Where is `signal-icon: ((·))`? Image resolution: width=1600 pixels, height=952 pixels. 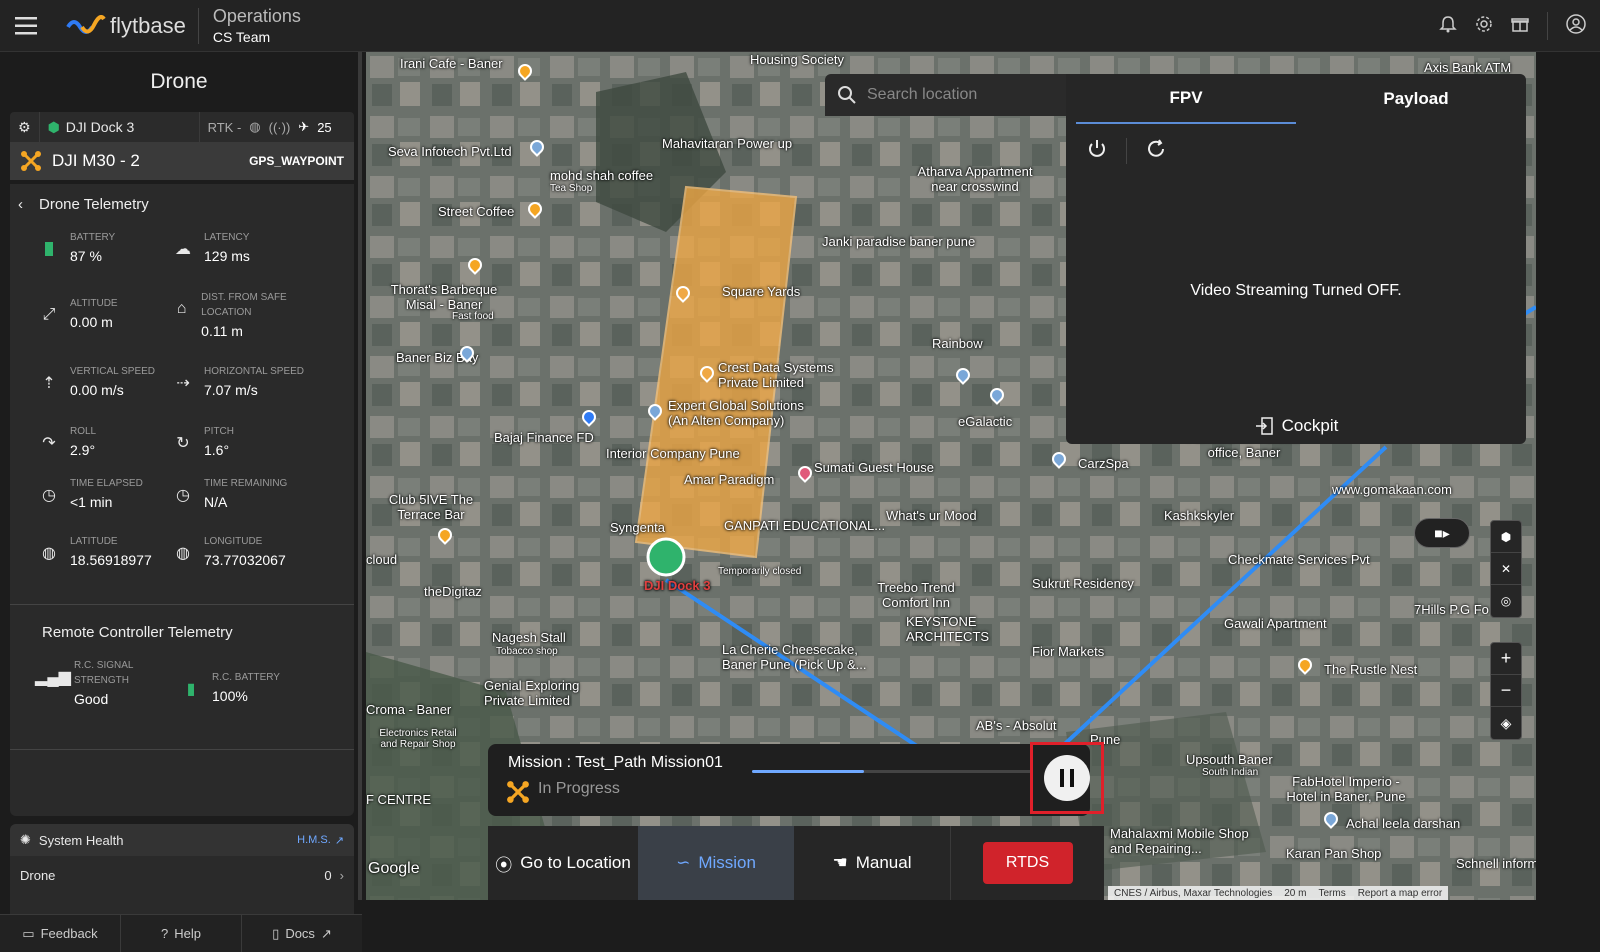 signal-icon: ((·)) is located at coordinates (279, 127).